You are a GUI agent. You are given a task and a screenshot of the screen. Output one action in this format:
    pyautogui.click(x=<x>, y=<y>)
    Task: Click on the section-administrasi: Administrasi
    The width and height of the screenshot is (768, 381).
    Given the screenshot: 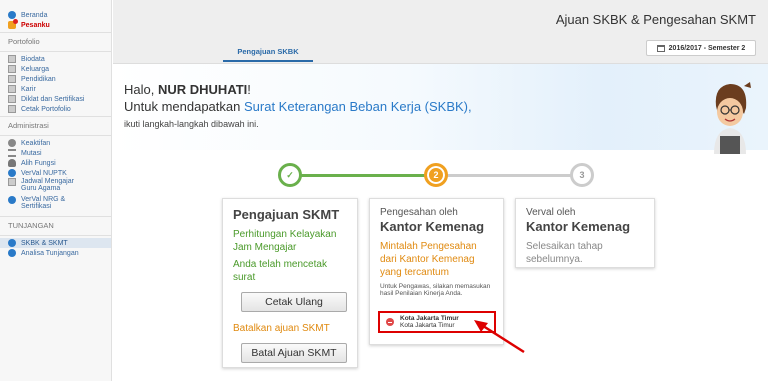 What is the action you would take?
    pyautogui.click(x=28, y=125)
    